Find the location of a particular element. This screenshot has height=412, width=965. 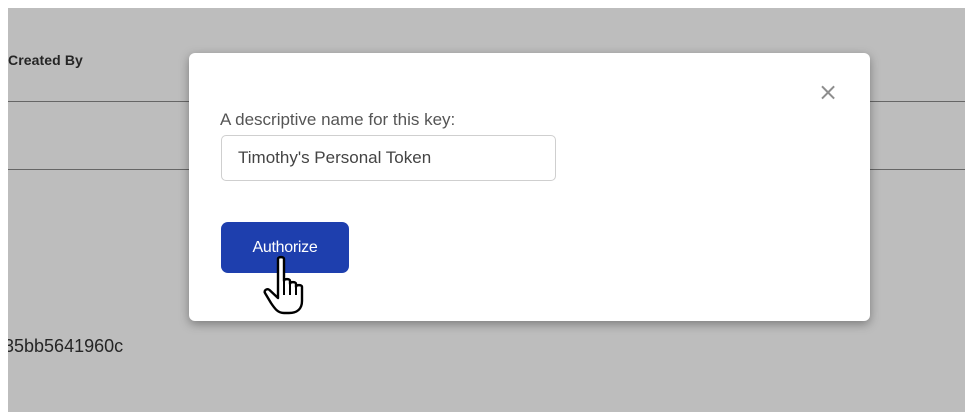

key-name-input is located at coordinates (388, 158).